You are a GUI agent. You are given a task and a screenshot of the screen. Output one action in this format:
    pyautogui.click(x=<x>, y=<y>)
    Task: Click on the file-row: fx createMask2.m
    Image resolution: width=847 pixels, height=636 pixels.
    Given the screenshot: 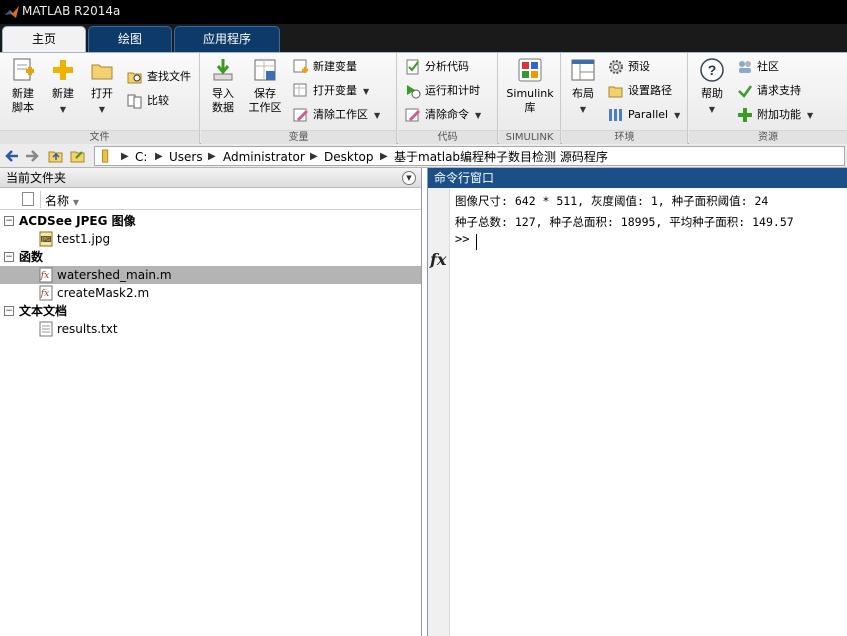 What is the action you would take?
    pyautogui.click(x=210, y=293)
    